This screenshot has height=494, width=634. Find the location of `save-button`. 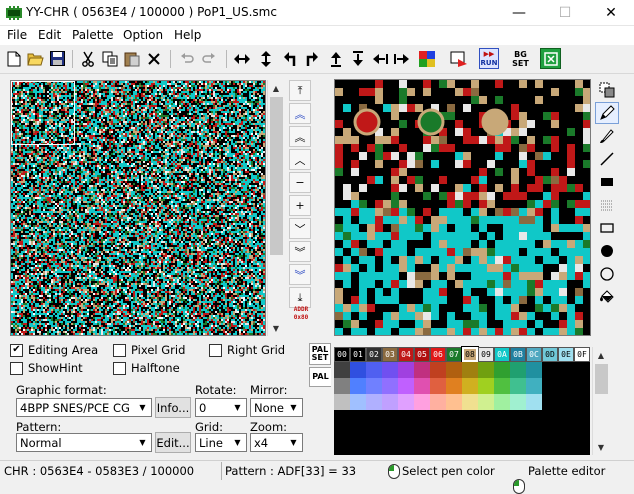

save-button is located at coordinates (57, 58).